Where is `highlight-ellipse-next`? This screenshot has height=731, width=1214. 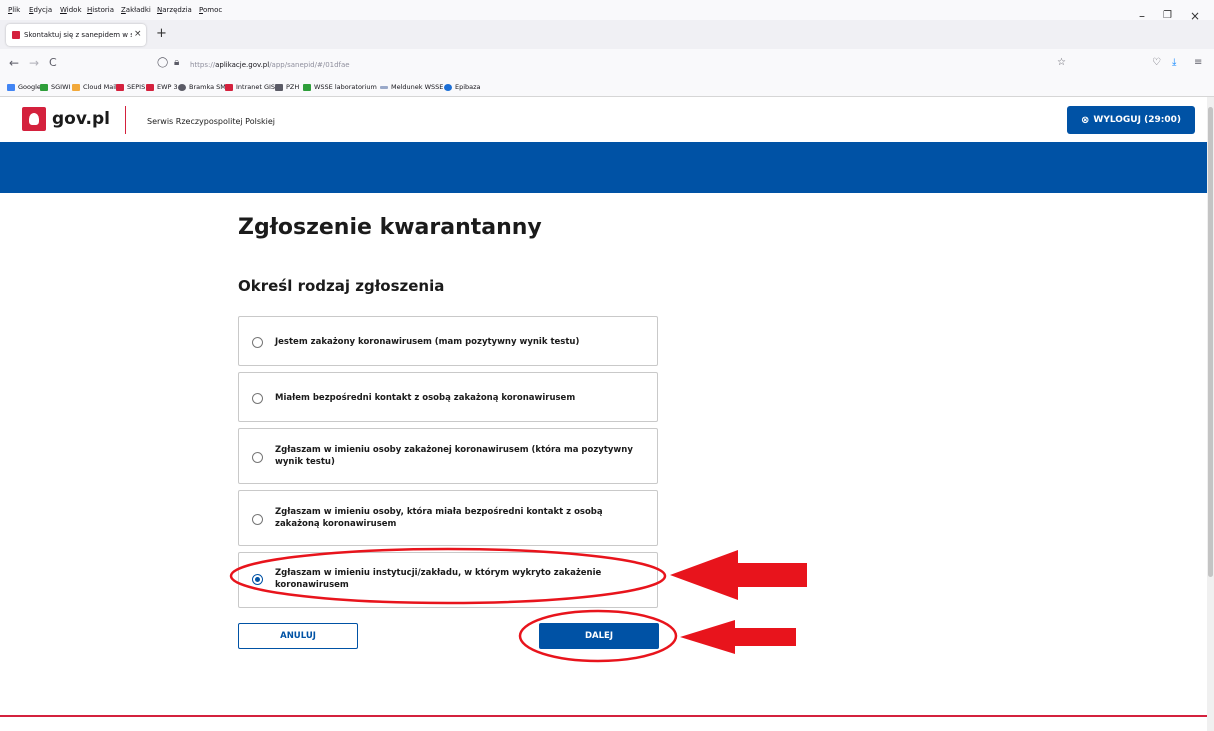
highlight-ellipse-next is located at coordinates (598, 636).